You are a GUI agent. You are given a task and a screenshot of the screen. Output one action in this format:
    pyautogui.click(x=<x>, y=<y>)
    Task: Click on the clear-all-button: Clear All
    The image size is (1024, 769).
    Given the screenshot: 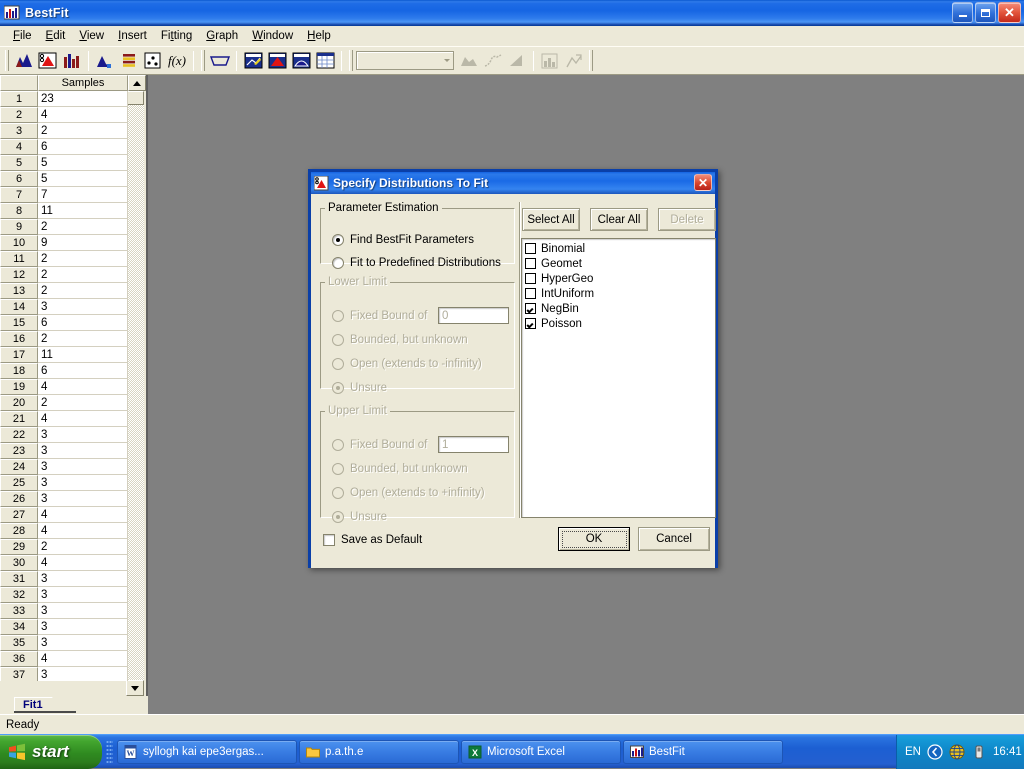 What is the action you would take?
    pyautogui.click(x=619, y=219)
    